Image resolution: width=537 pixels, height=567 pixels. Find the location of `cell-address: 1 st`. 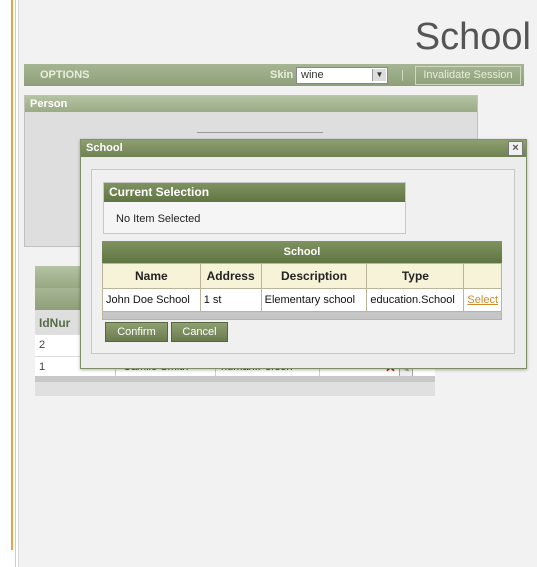

cell-address: 1 st is located at coordinates (230, 300).